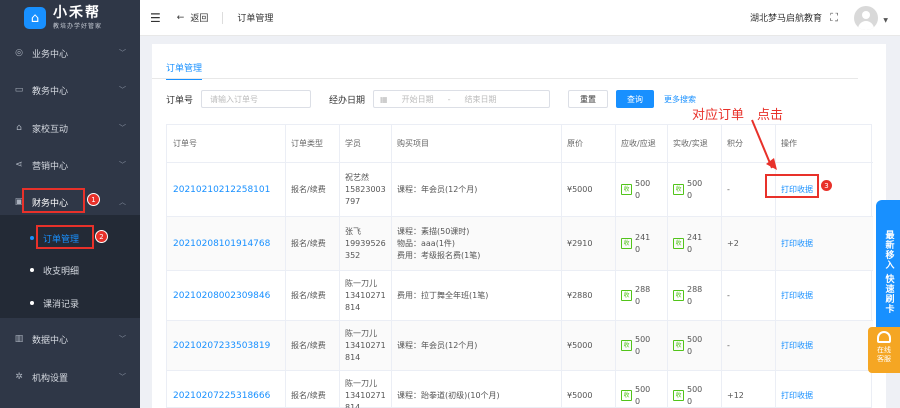  What do you see at coordinates (480, 99) in the screenshot?
I see `end-date-input: 结束日期` at bounding box center [480, 99].